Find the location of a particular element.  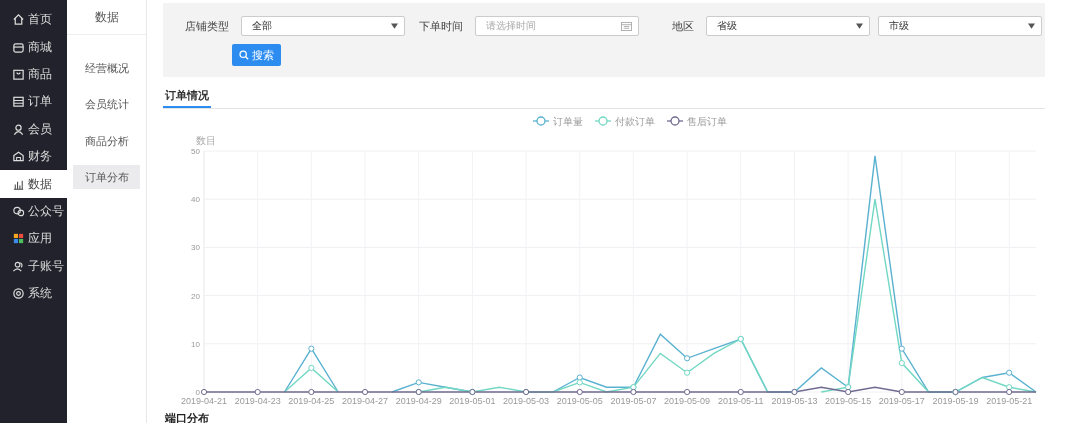

x-tick-label: 2019-05-05 is located at coordinates (579, 401).